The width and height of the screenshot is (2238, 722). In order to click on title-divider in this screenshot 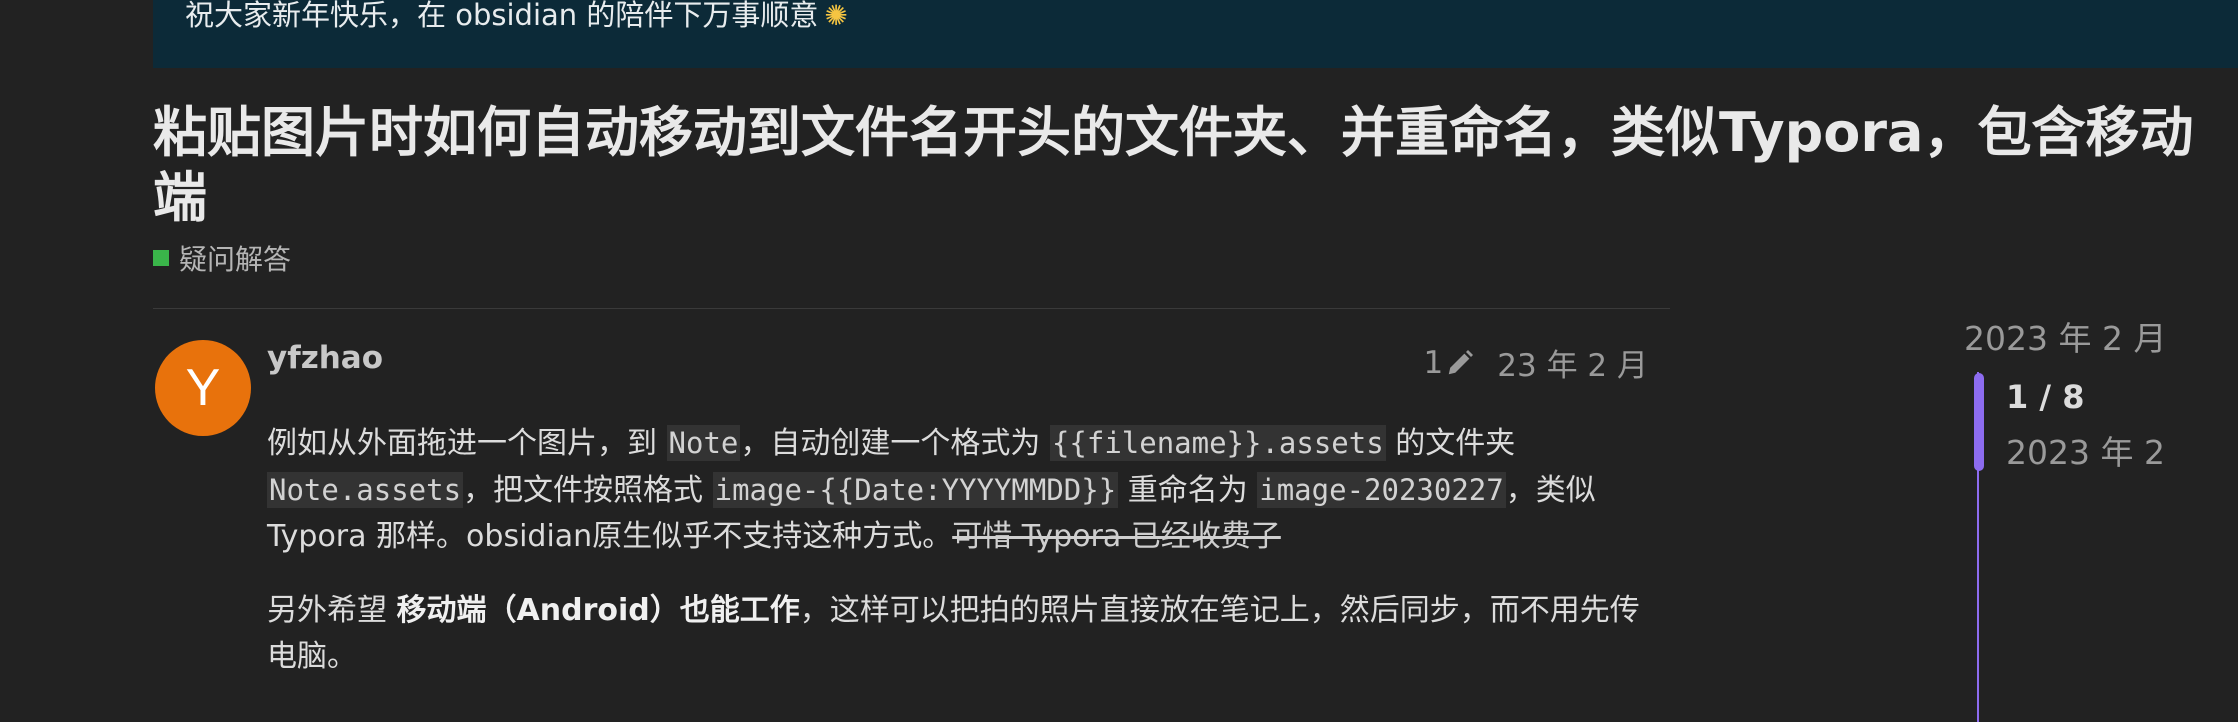, I will do `click(911, 308)`.